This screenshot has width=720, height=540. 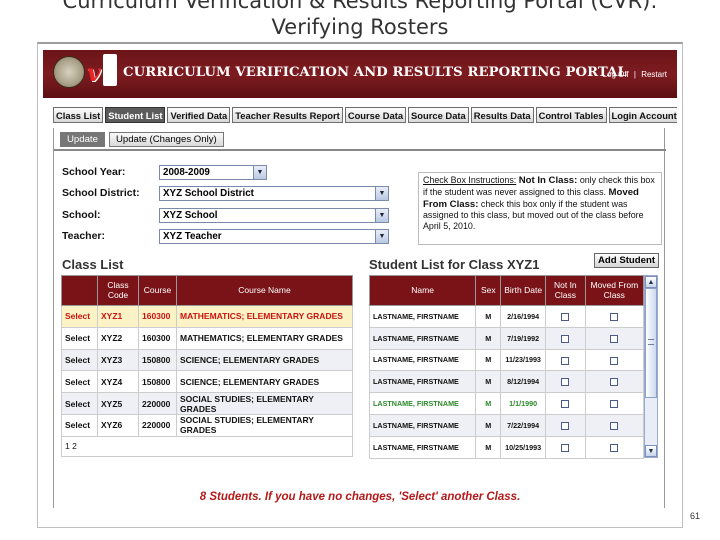 I want to click on school-value: XYZ School, so click(x=190, y=215).